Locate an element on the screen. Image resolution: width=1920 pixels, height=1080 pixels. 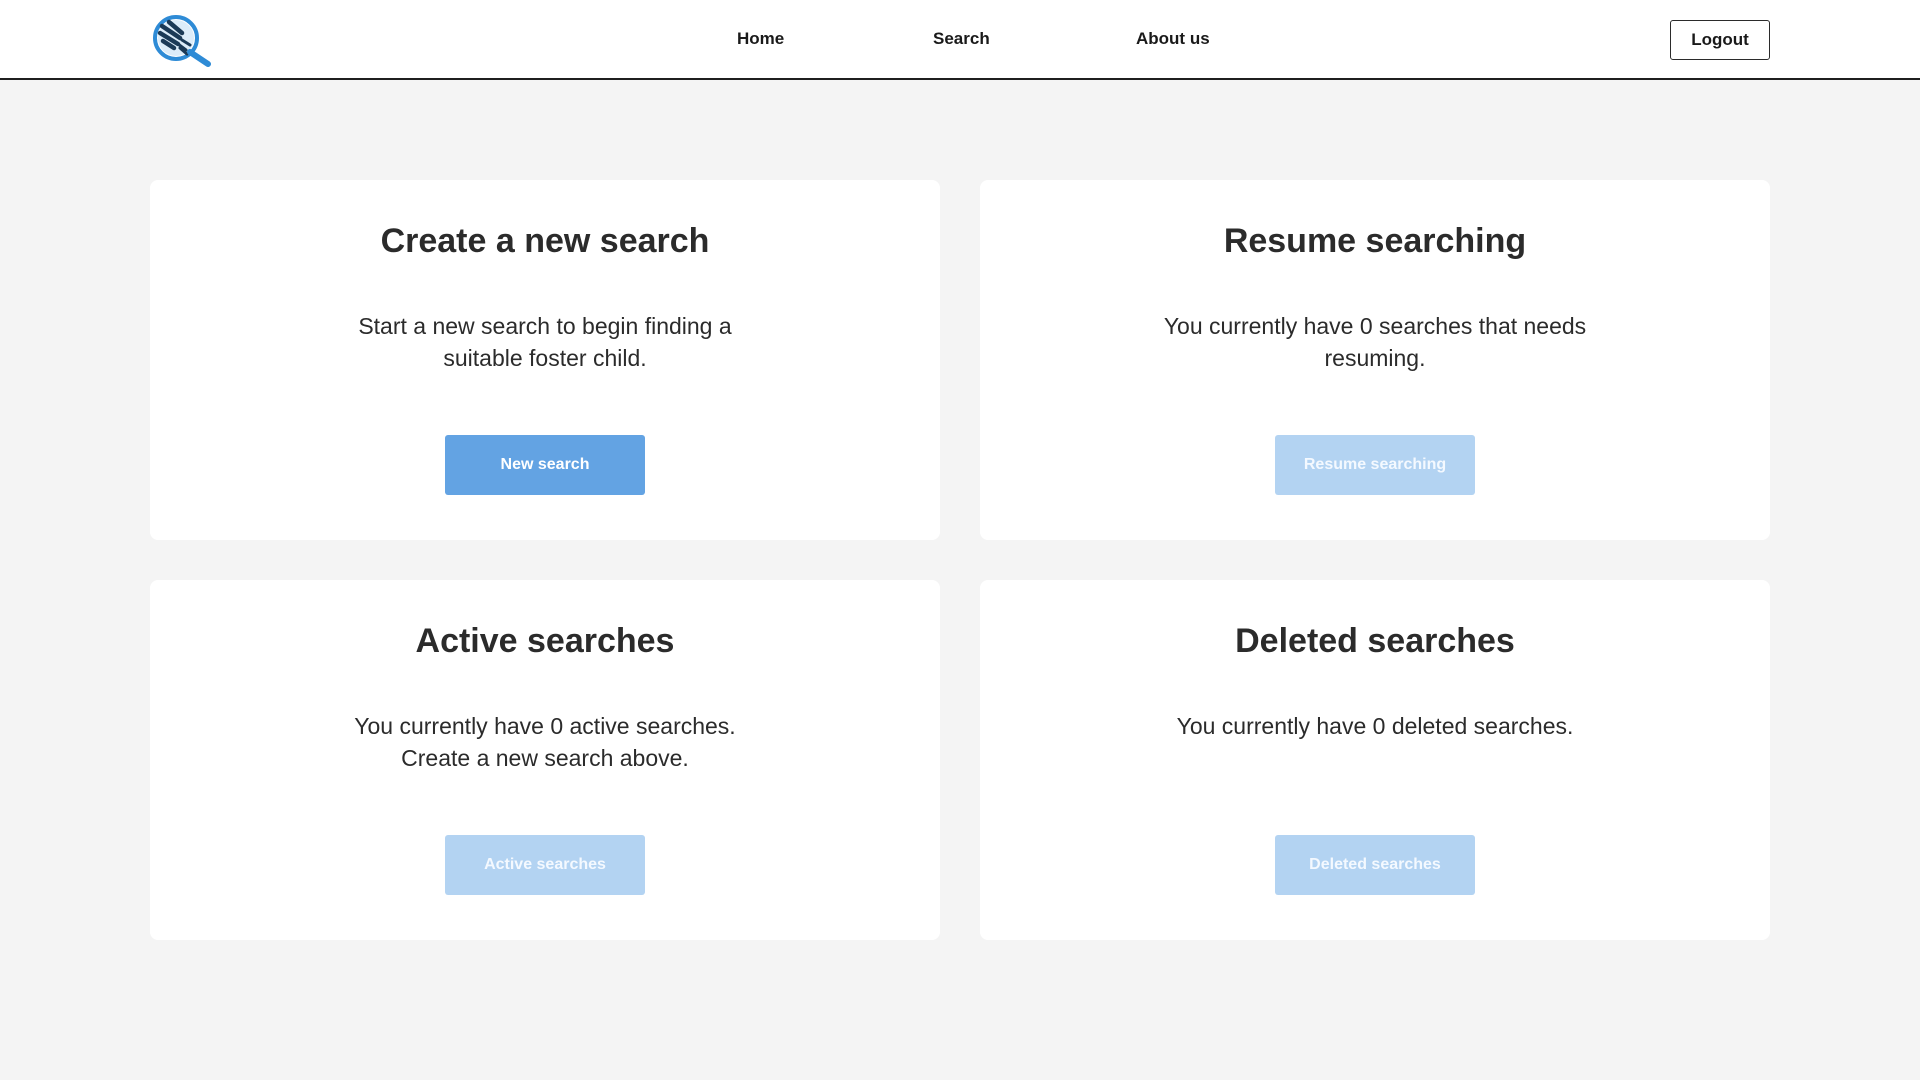
new-search-button: New search is located at coordinates (545, 465).